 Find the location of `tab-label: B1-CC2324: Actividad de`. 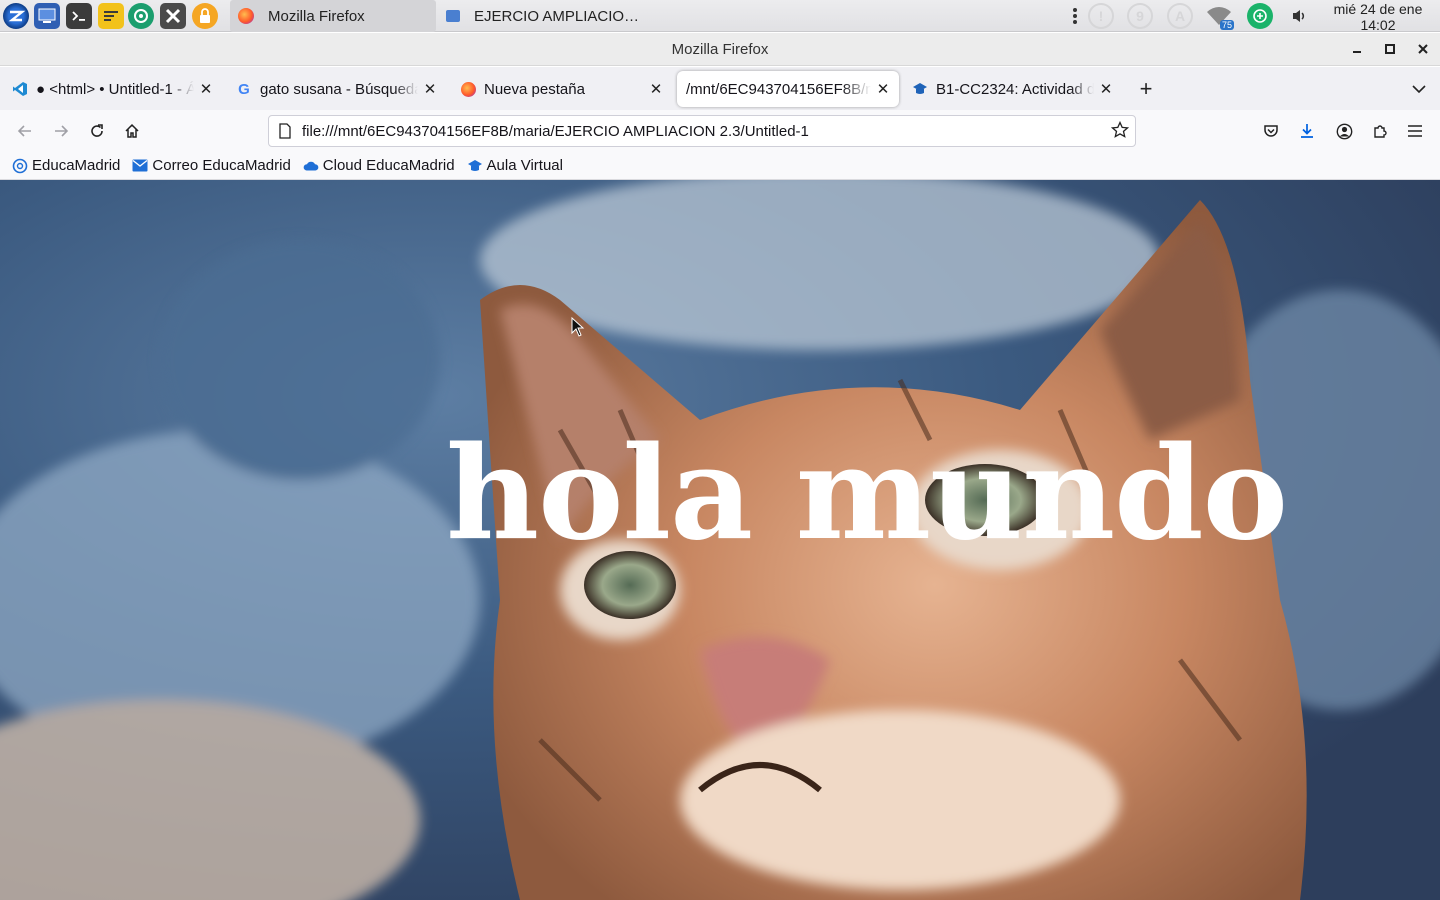

tab-label: B1-CC2324: Actividad de is located at coordinates (1015, 89).